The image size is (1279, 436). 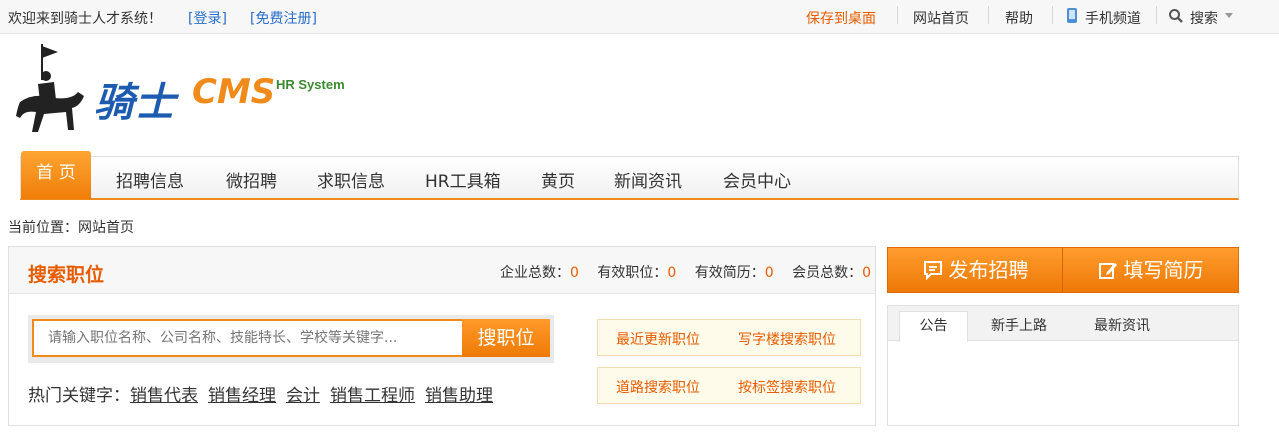 I want to click on brand-cms: CMS, so click(x=234, y=92).